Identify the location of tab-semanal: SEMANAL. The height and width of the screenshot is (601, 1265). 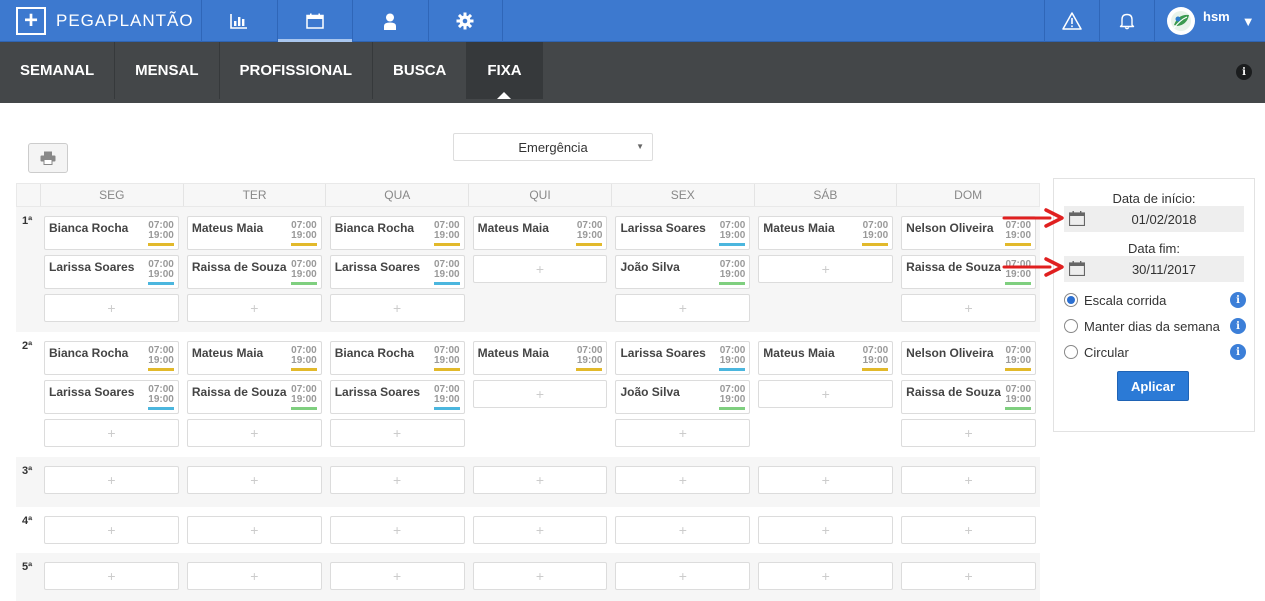
(58, 70).